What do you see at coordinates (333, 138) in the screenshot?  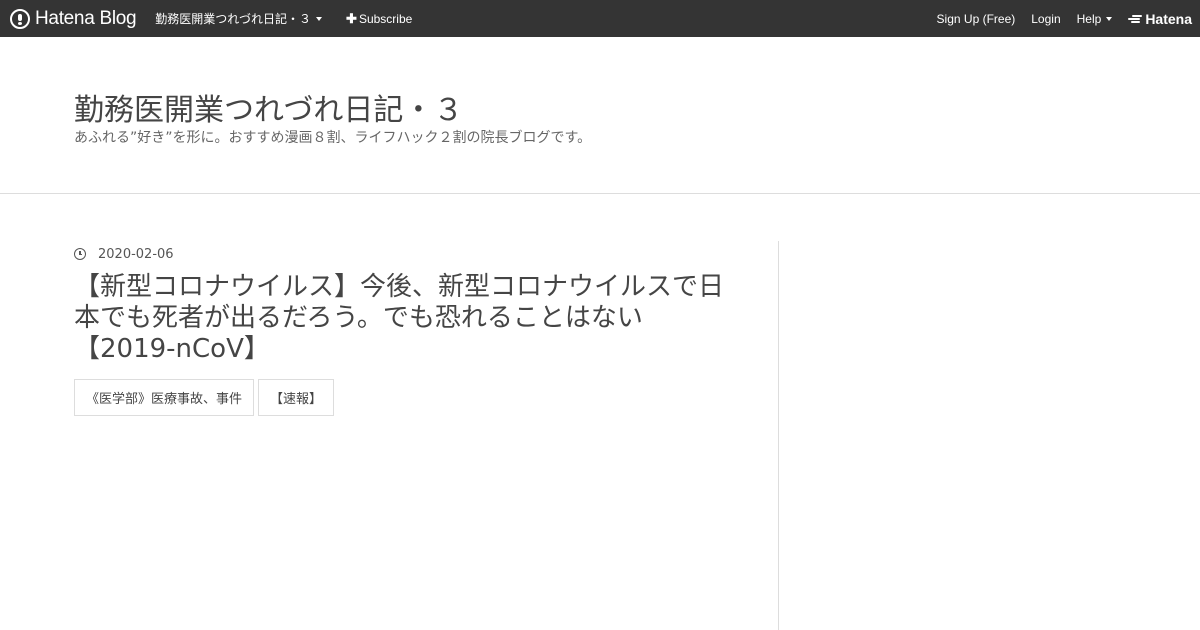 I see `blog-description: あふれる”好き”を形に。おすすめ漫画８割、ライフハック２割の院長ブログです。` at bounding box center [333, 138].